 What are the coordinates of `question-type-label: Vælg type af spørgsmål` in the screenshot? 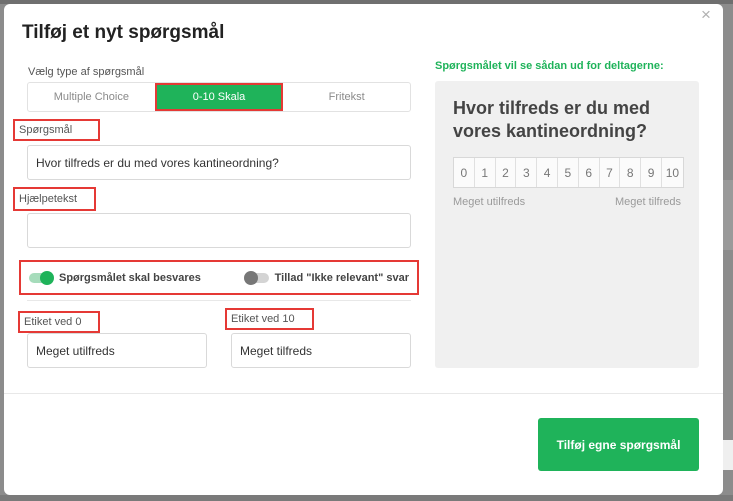 It's located at (86, 72).